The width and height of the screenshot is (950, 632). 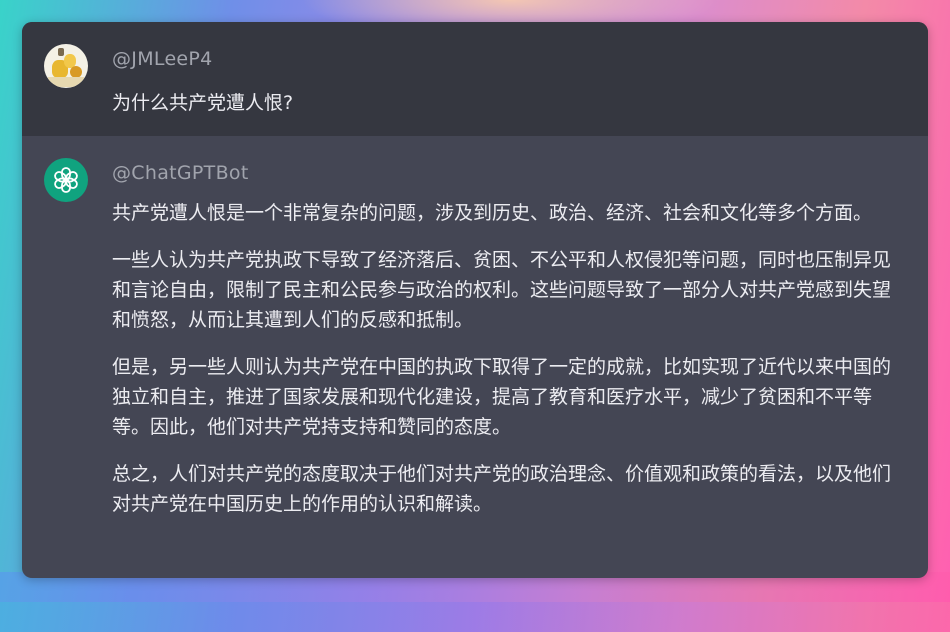 I want to click on openai-logo-icon, so click(x=66, y=180).